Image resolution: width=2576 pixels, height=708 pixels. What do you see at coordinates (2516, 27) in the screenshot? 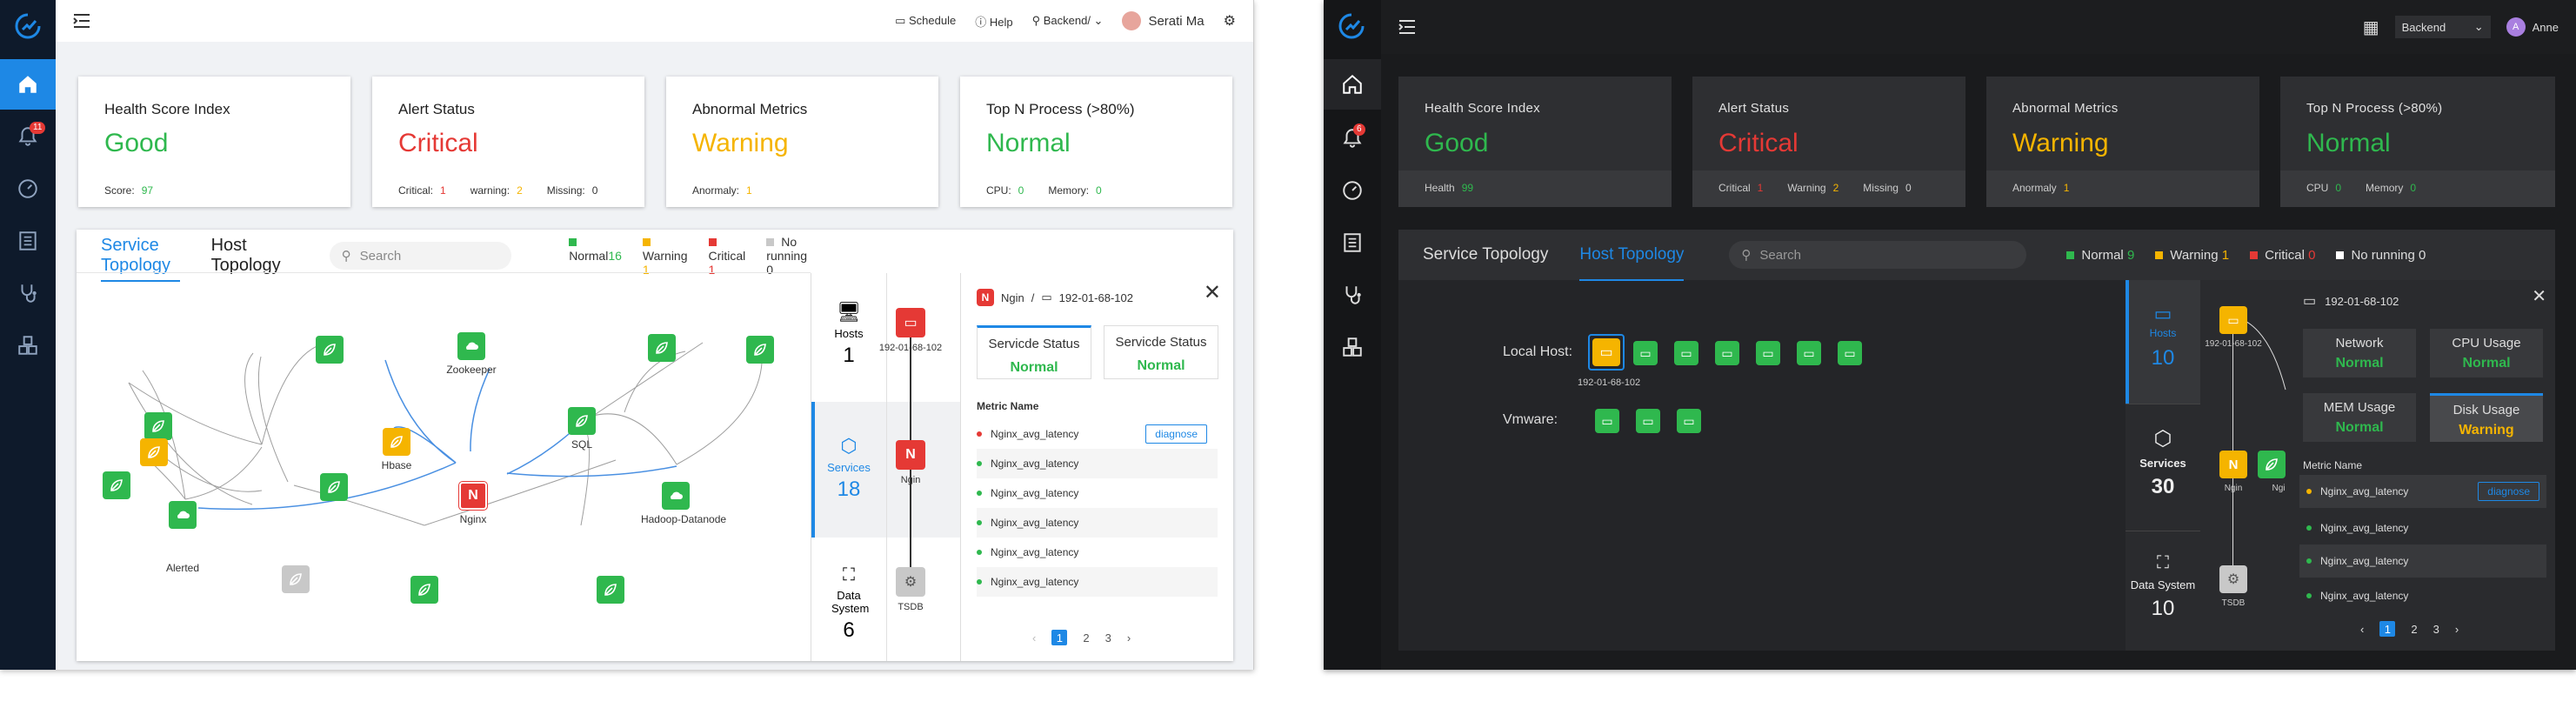
I see `avatar: A` at bounding box center [2516, 27].